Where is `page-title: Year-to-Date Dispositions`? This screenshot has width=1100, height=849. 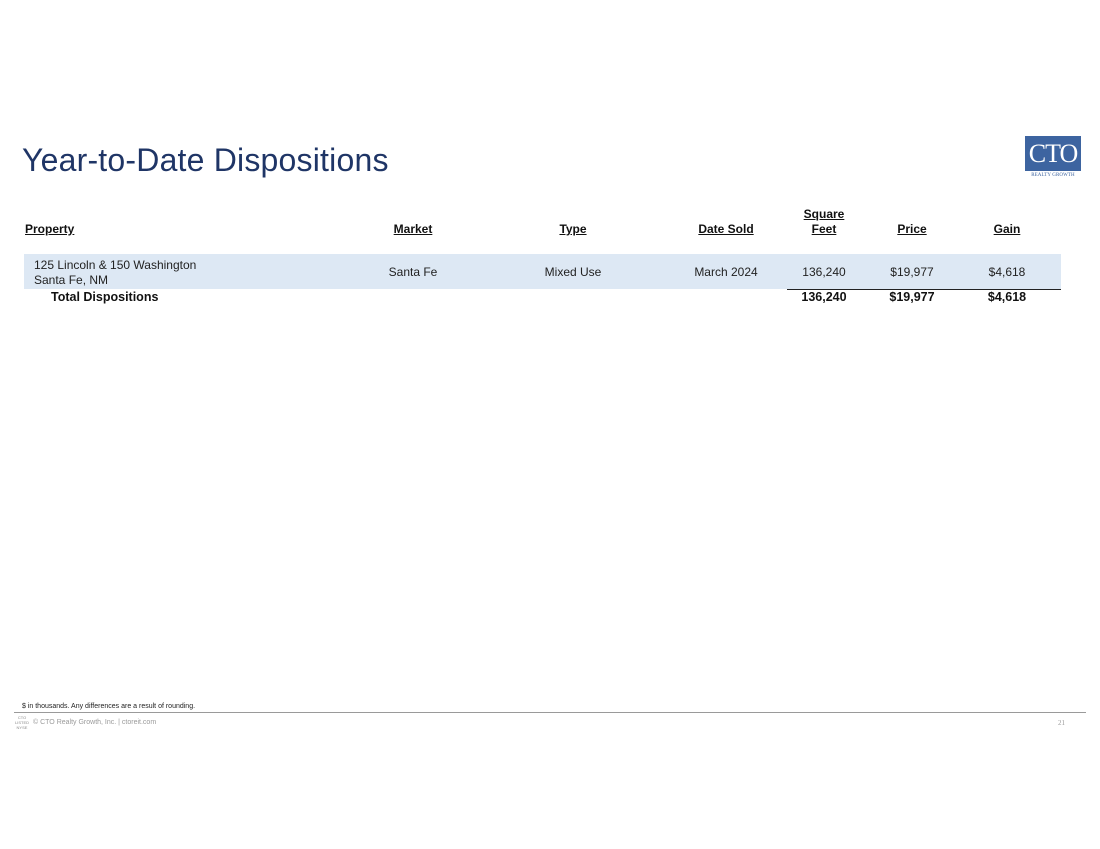
page-title: Year-to-Date Dispositions is located at coordinates (205, 160).